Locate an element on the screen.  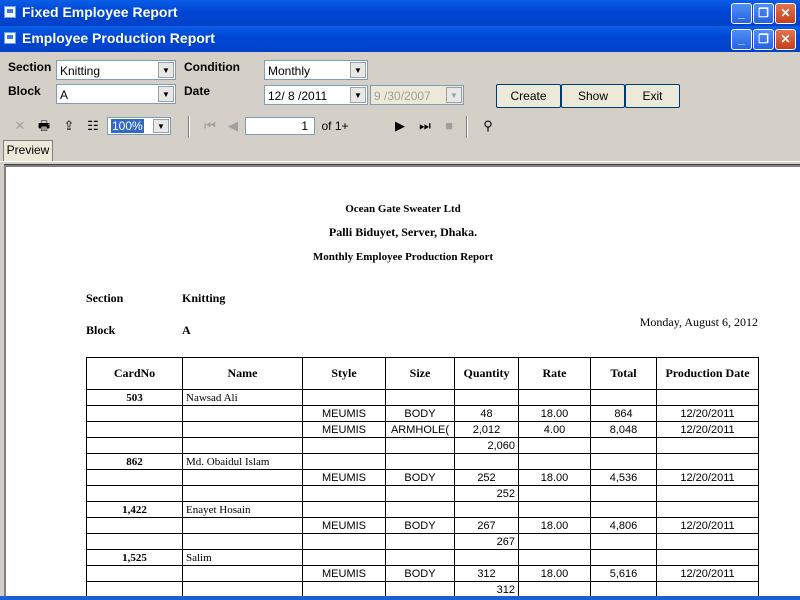
inner-window-title: Employee Production Report is located at coordinates (118, 38).